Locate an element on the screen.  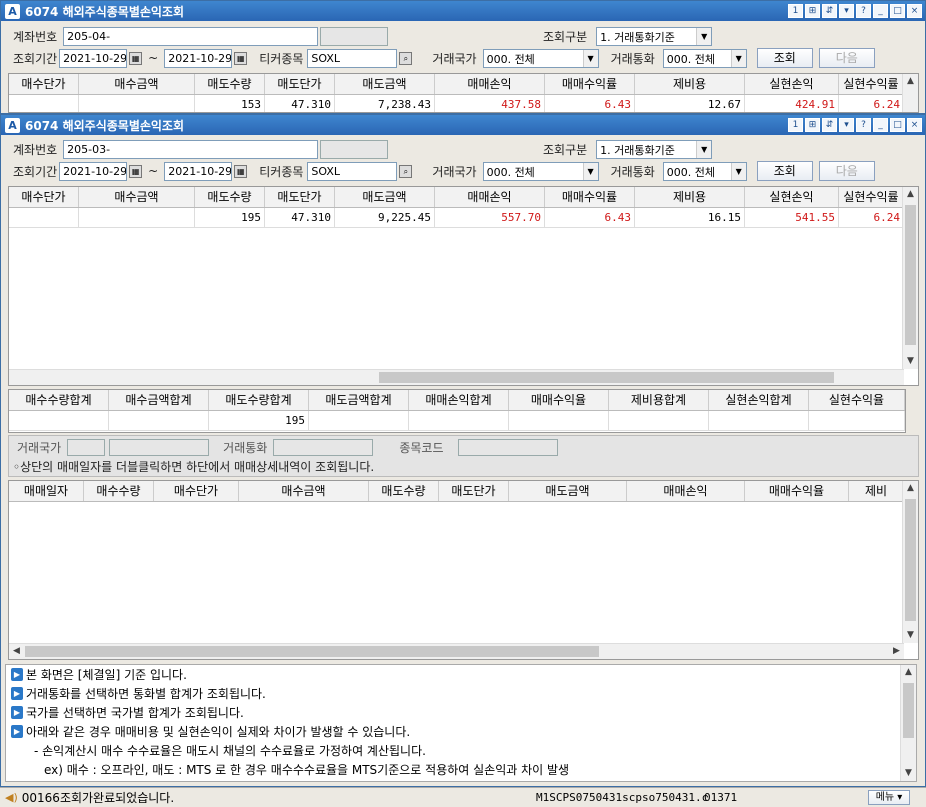
column-header: 매도수량합계 is located at coordinates (259, 400).